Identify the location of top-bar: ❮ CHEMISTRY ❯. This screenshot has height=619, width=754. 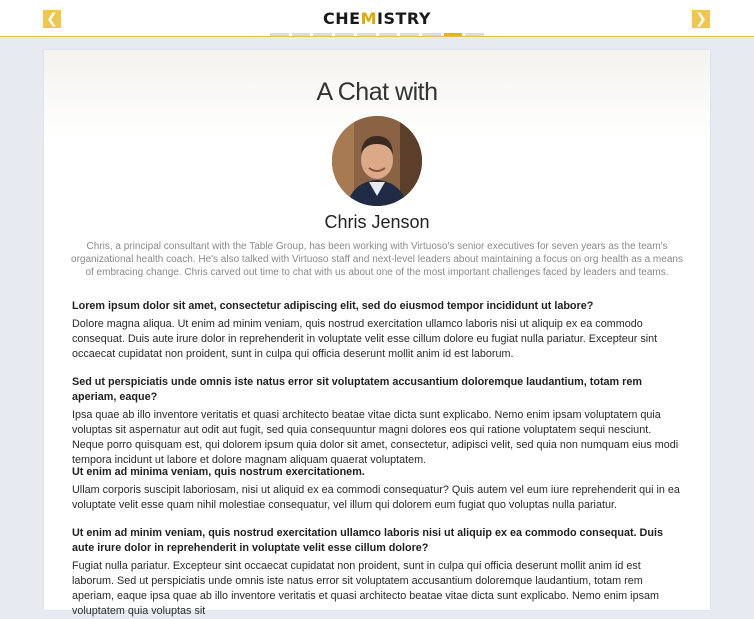
(377, 18).